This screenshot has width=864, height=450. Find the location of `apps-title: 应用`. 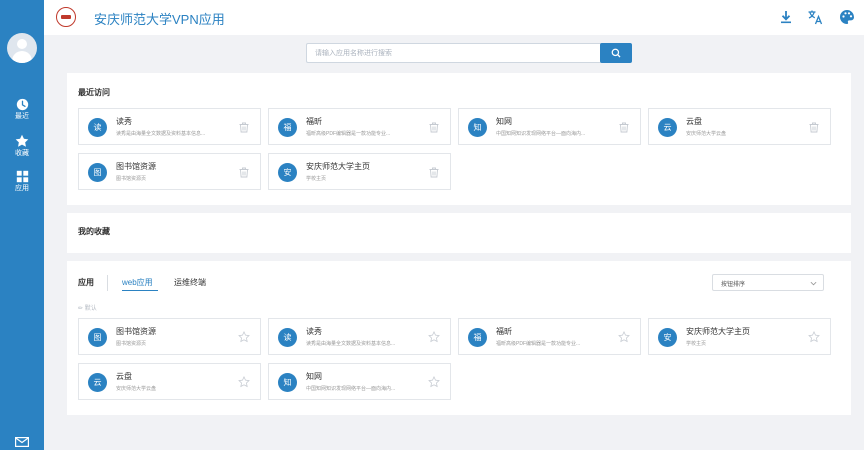

apps-title: 应用 is located at coordinates (86, 282).